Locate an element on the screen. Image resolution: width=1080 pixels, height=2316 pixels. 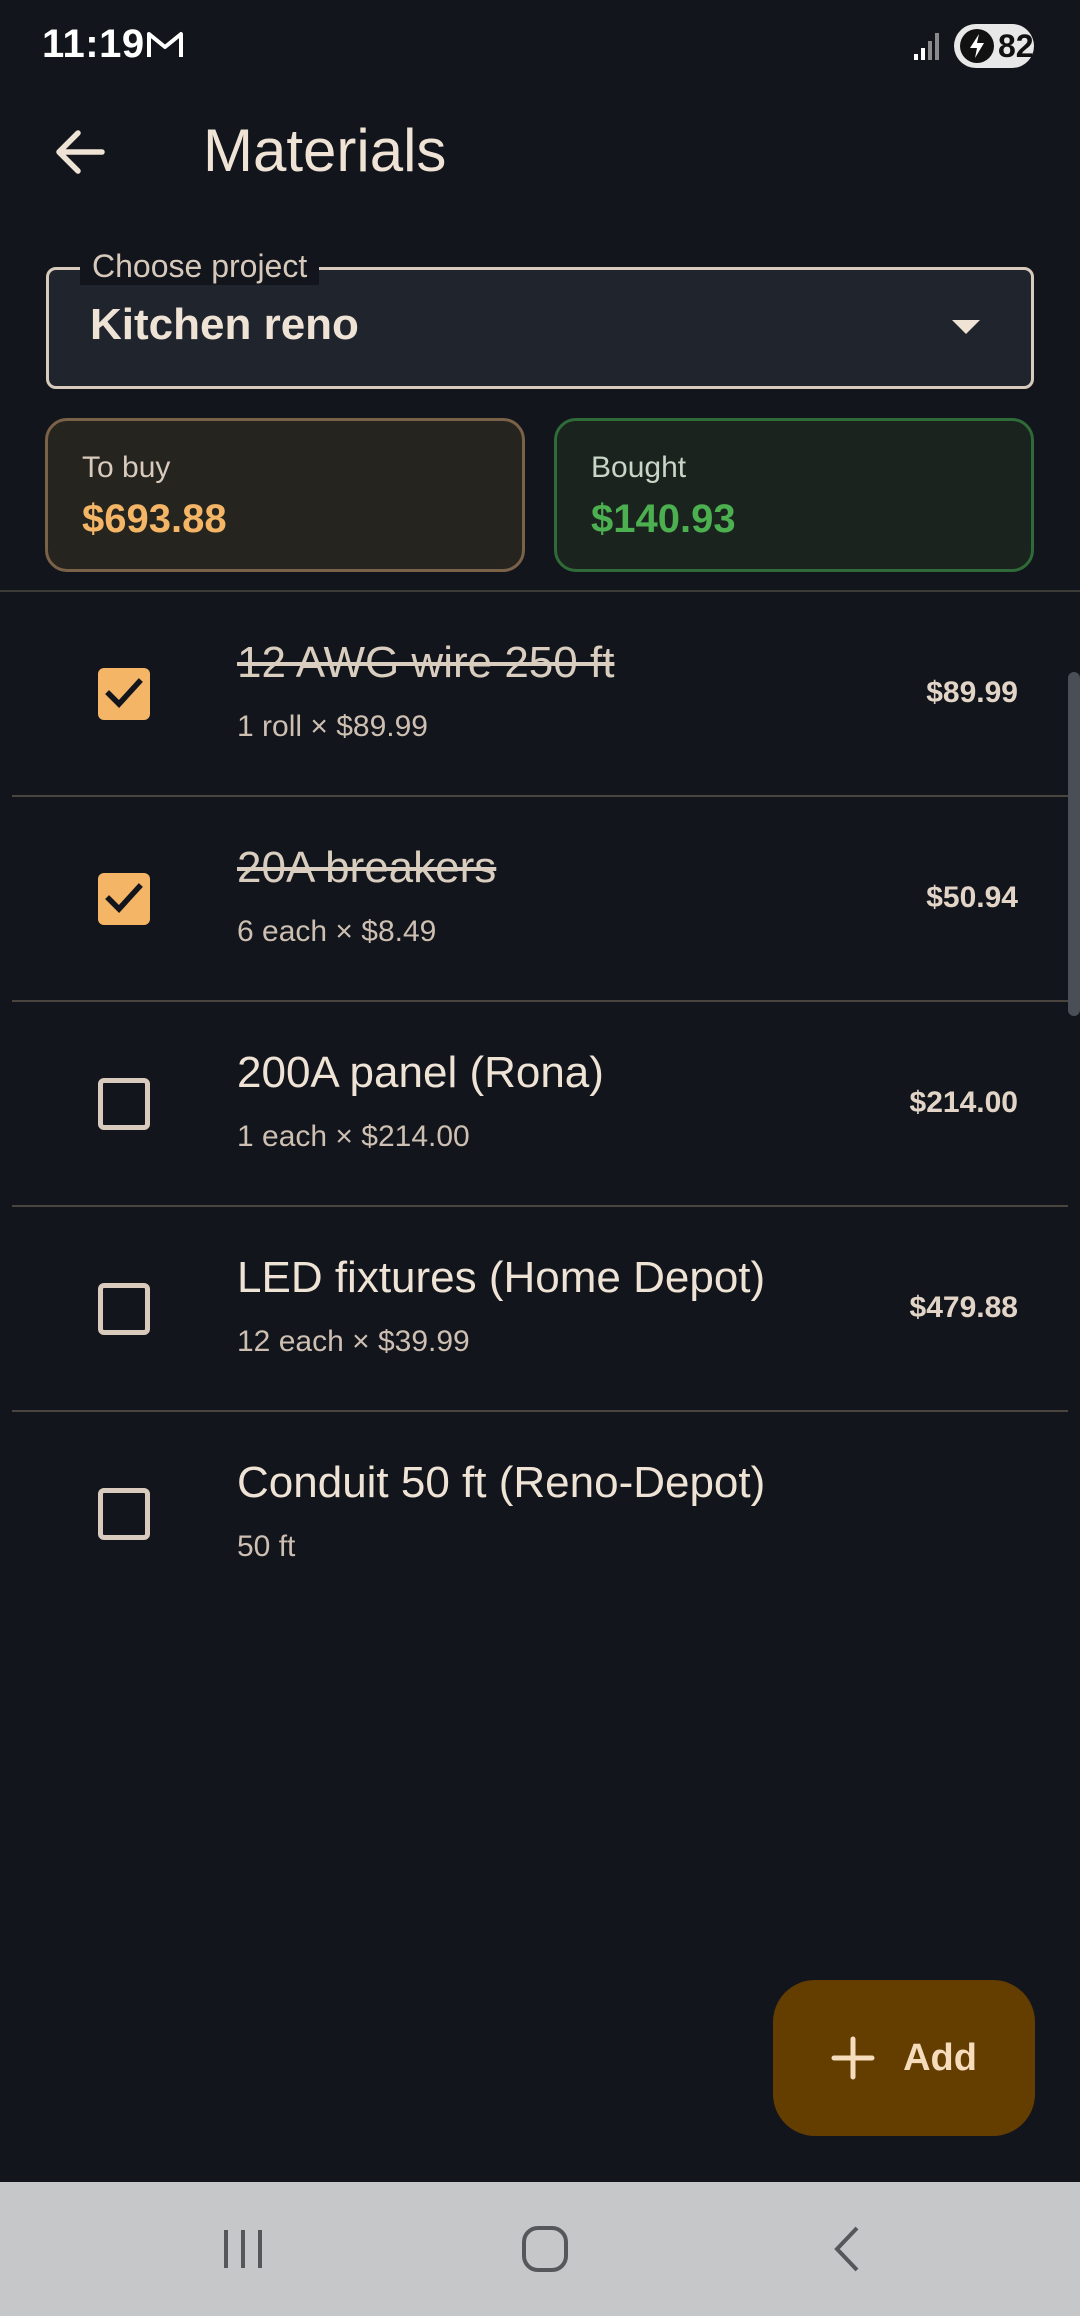
bought-amount: $140.93 is located at coordinates (663, 519).